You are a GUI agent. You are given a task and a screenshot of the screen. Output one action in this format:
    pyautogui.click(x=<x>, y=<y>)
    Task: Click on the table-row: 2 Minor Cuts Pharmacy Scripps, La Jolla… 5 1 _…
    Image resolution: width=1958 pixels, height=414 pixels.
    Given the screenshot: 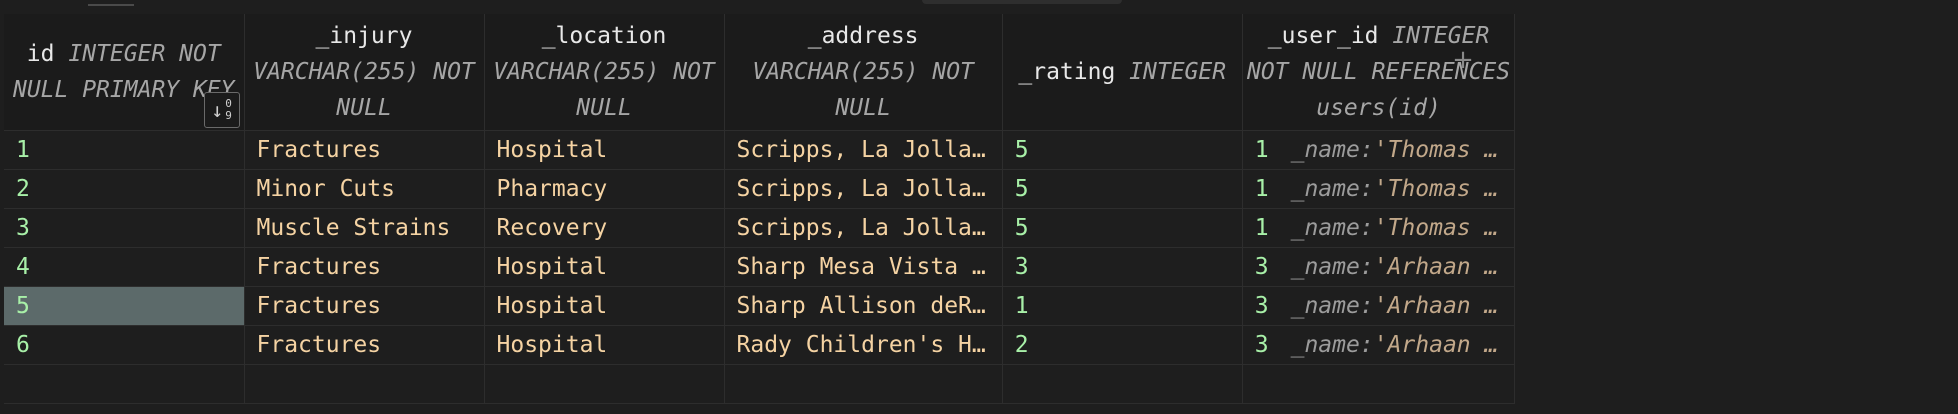 What is the action you would take?
    pyautogui.click(x=760, y=189)
    